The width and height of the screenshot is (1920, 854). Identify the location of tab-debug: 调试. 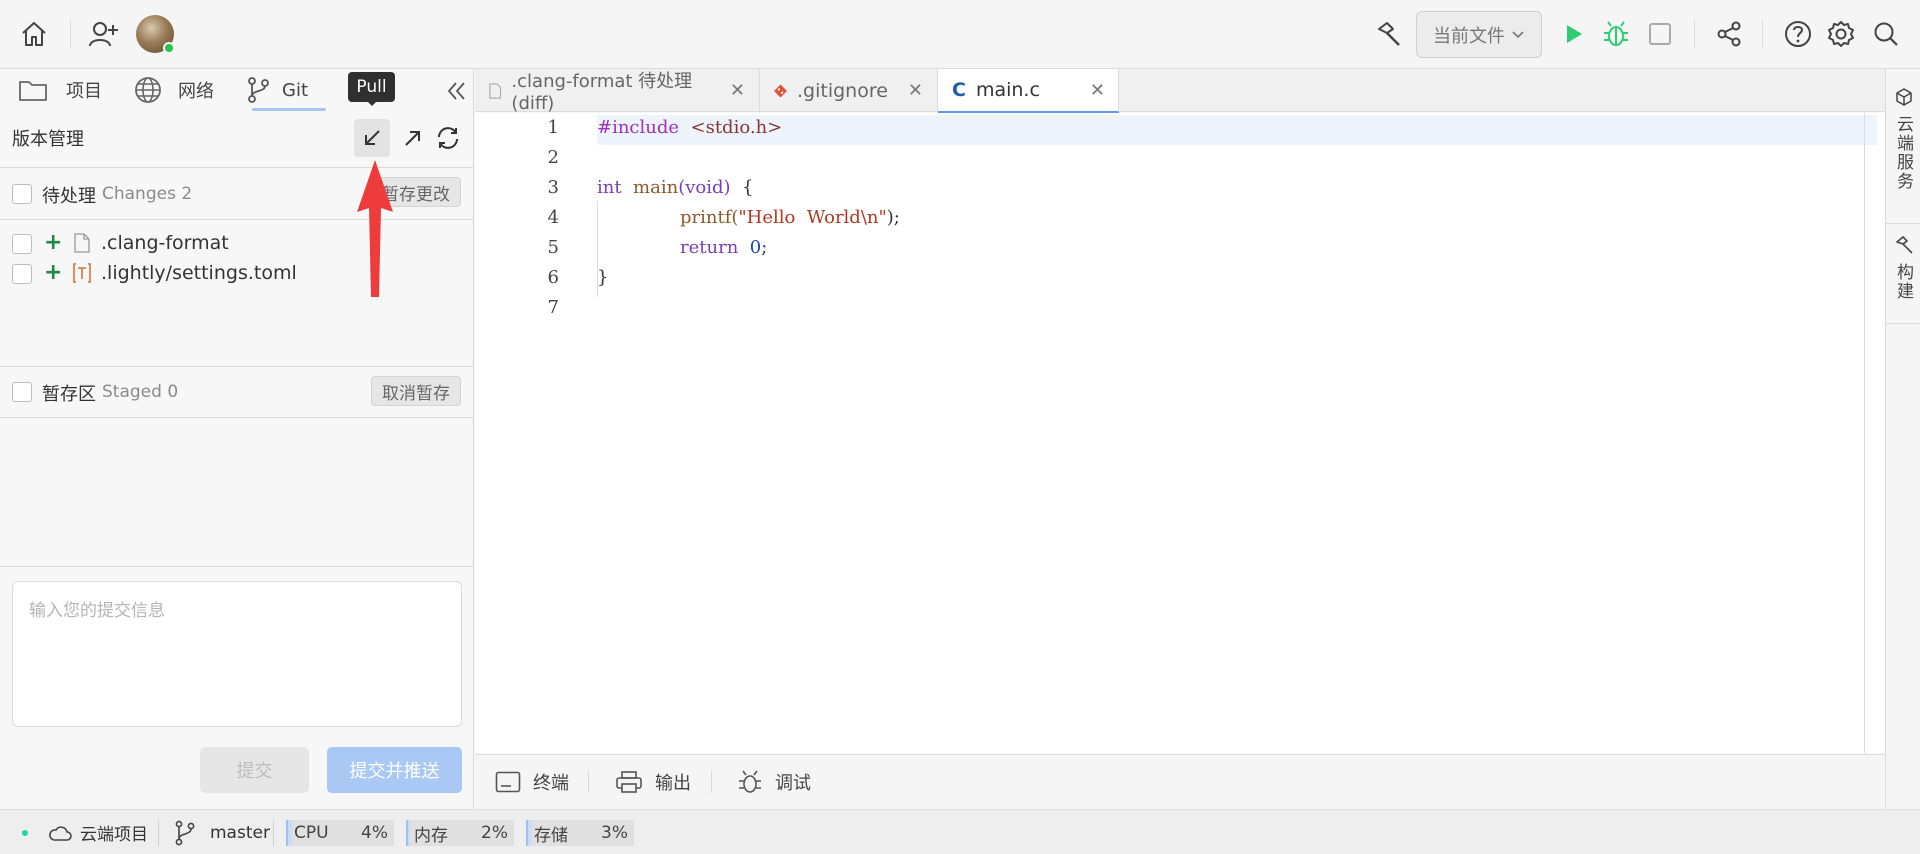
(774, 782).